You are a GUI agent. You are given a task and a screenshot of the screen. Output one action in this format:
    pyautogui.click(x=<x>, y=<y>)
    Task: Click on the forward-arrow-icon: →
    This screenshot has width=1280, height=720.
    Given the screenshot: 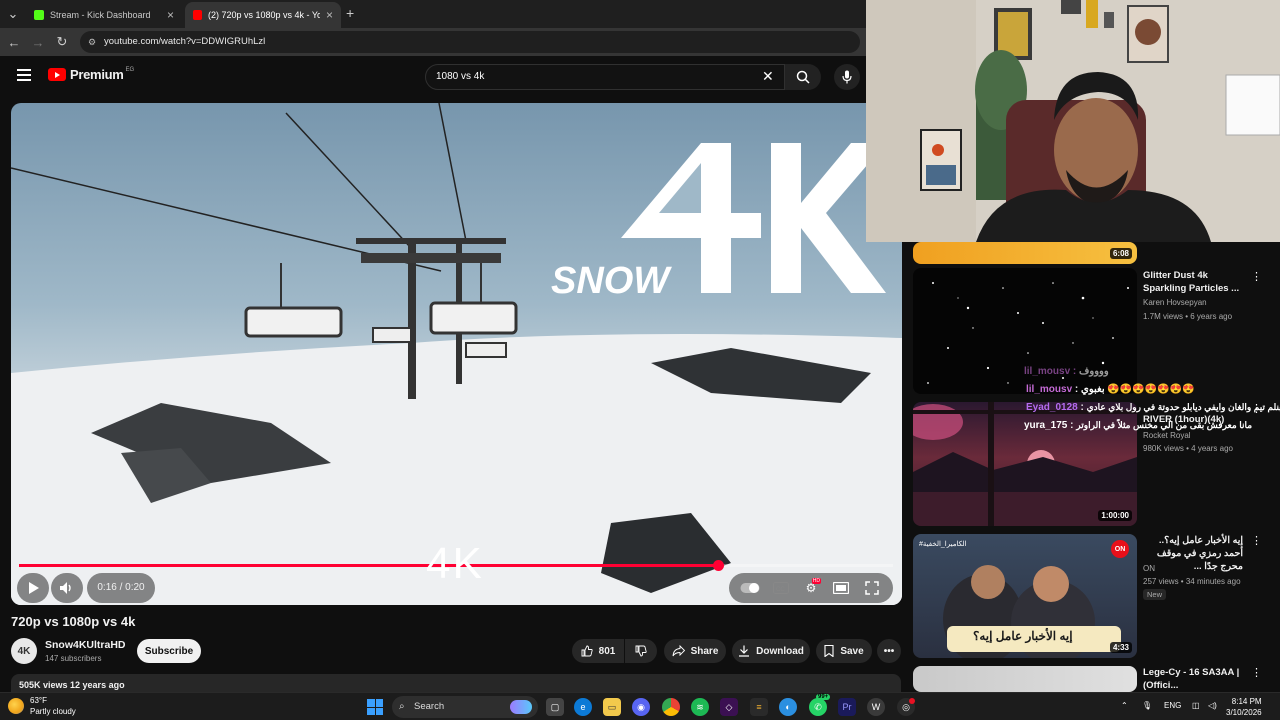 What is the action you would take?
    pyautogui.click(x=38, y=42)
    